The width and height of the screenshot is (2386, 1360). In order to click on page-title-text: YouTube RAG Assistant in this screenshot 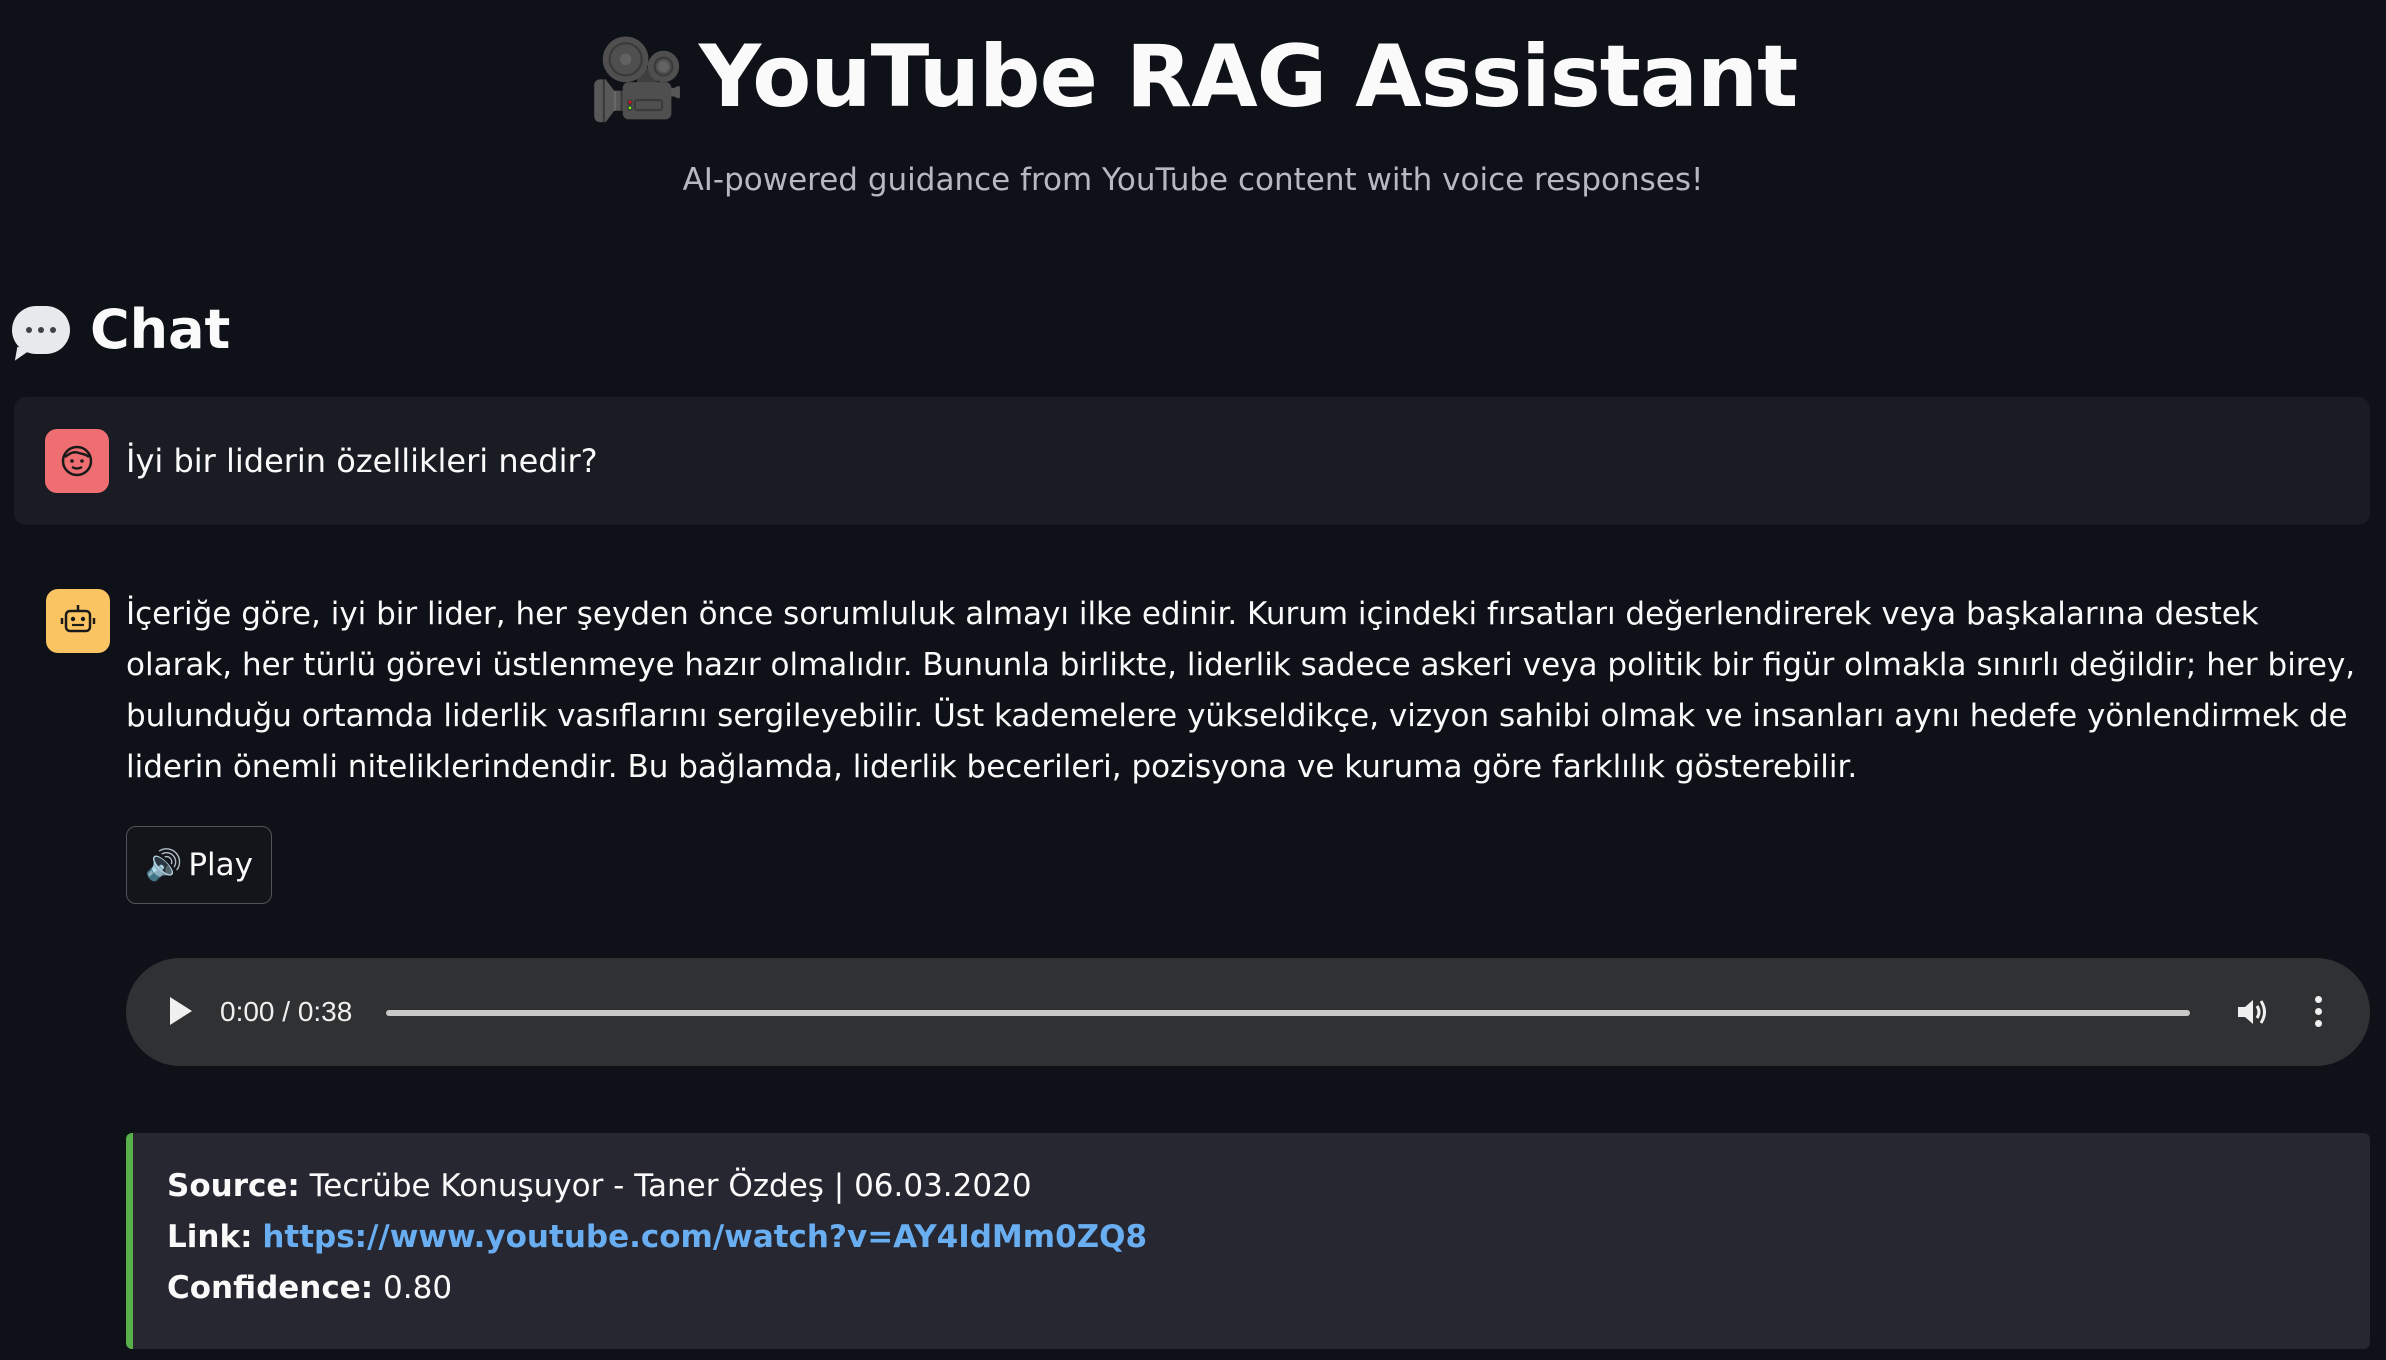, I will do `click(1248, 77)`.